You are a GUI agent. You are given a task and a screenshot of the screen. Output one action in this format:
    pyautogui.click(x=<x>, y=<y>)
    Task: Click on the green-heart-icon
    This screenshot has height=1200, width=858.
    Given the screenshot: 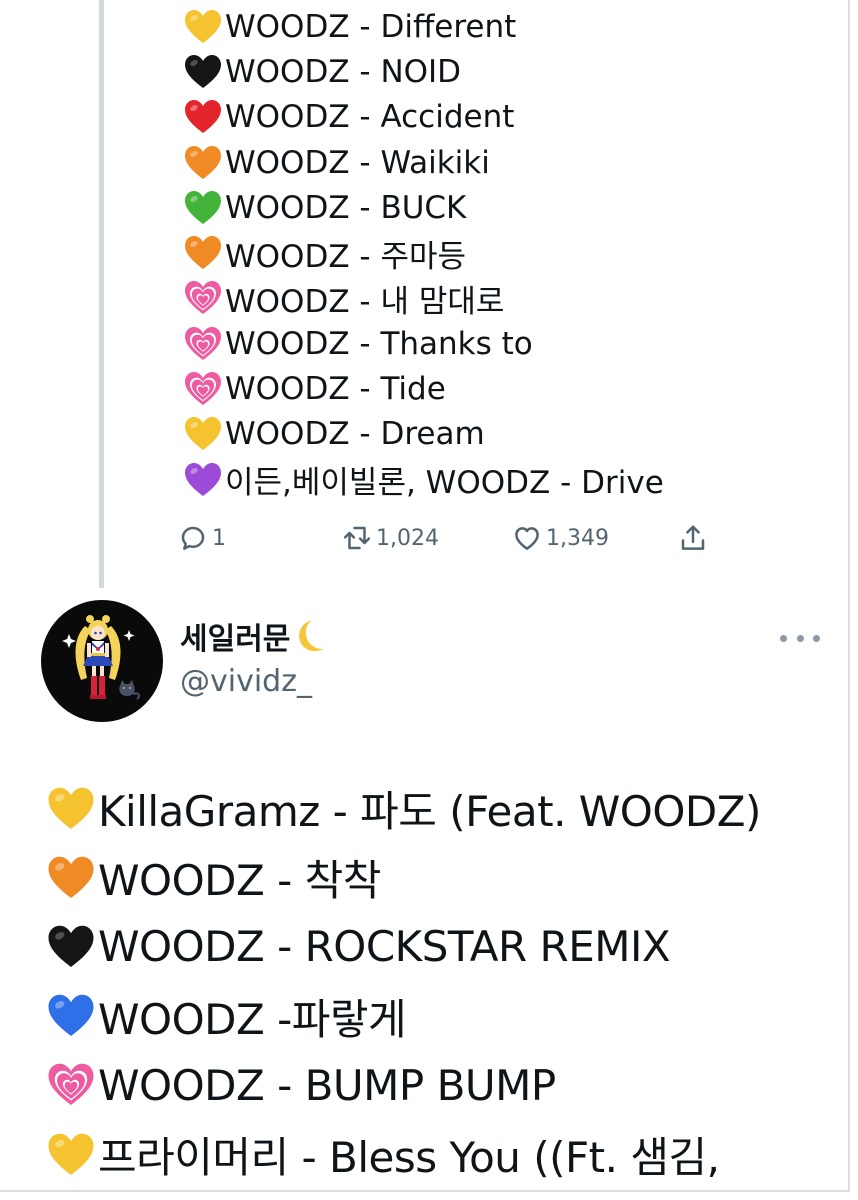 What is the action you would take?
    pyautogui.click(x=203, y=207)
    